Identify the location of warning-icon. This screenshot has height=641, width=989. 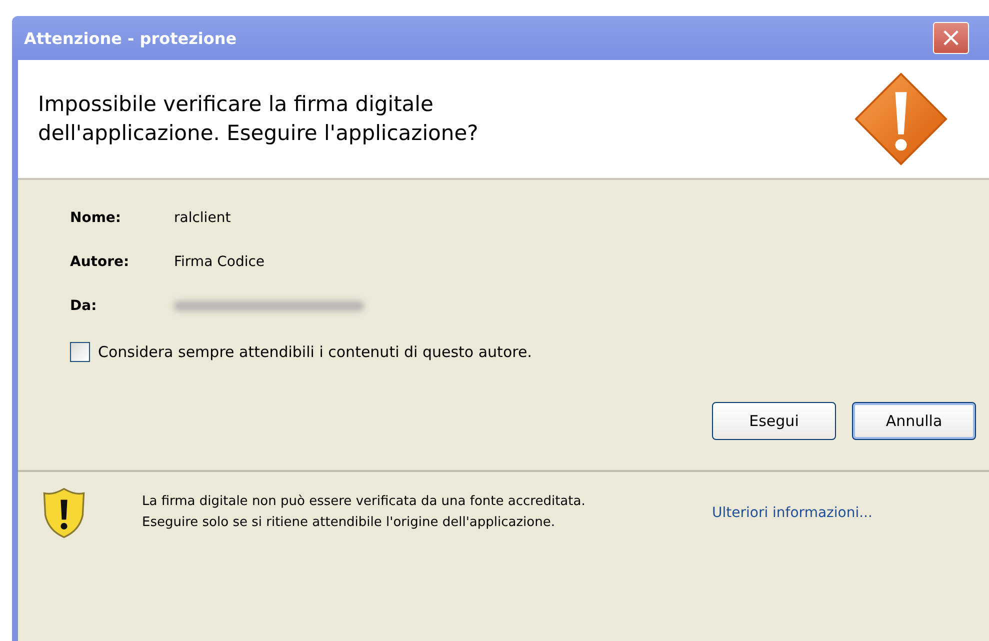
(901, 119).